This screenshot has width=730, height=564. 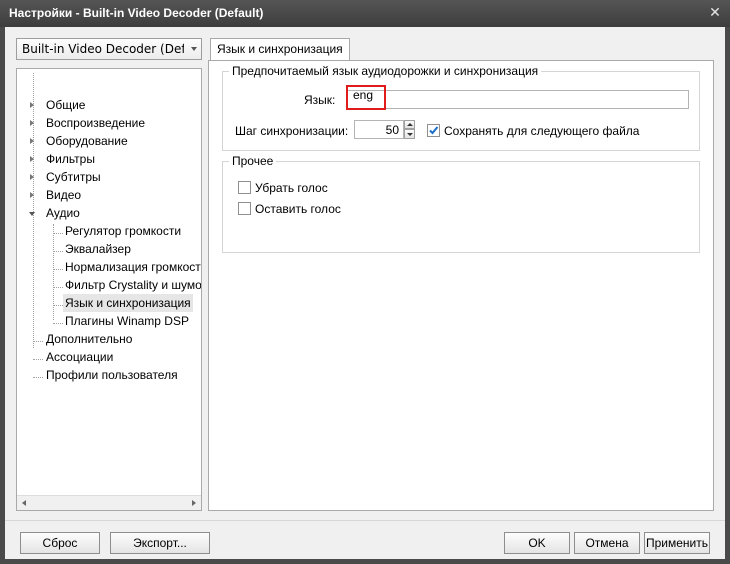 I want to click on tree-item-advanced: Дополнительно, so click(x=89, y=339).